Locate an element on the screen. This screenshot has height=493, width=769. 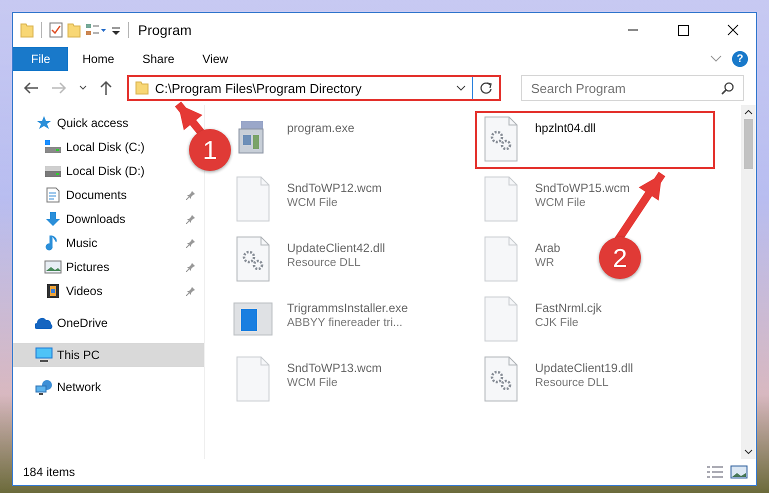
view-options-icon is located at coordinates (96, 30).